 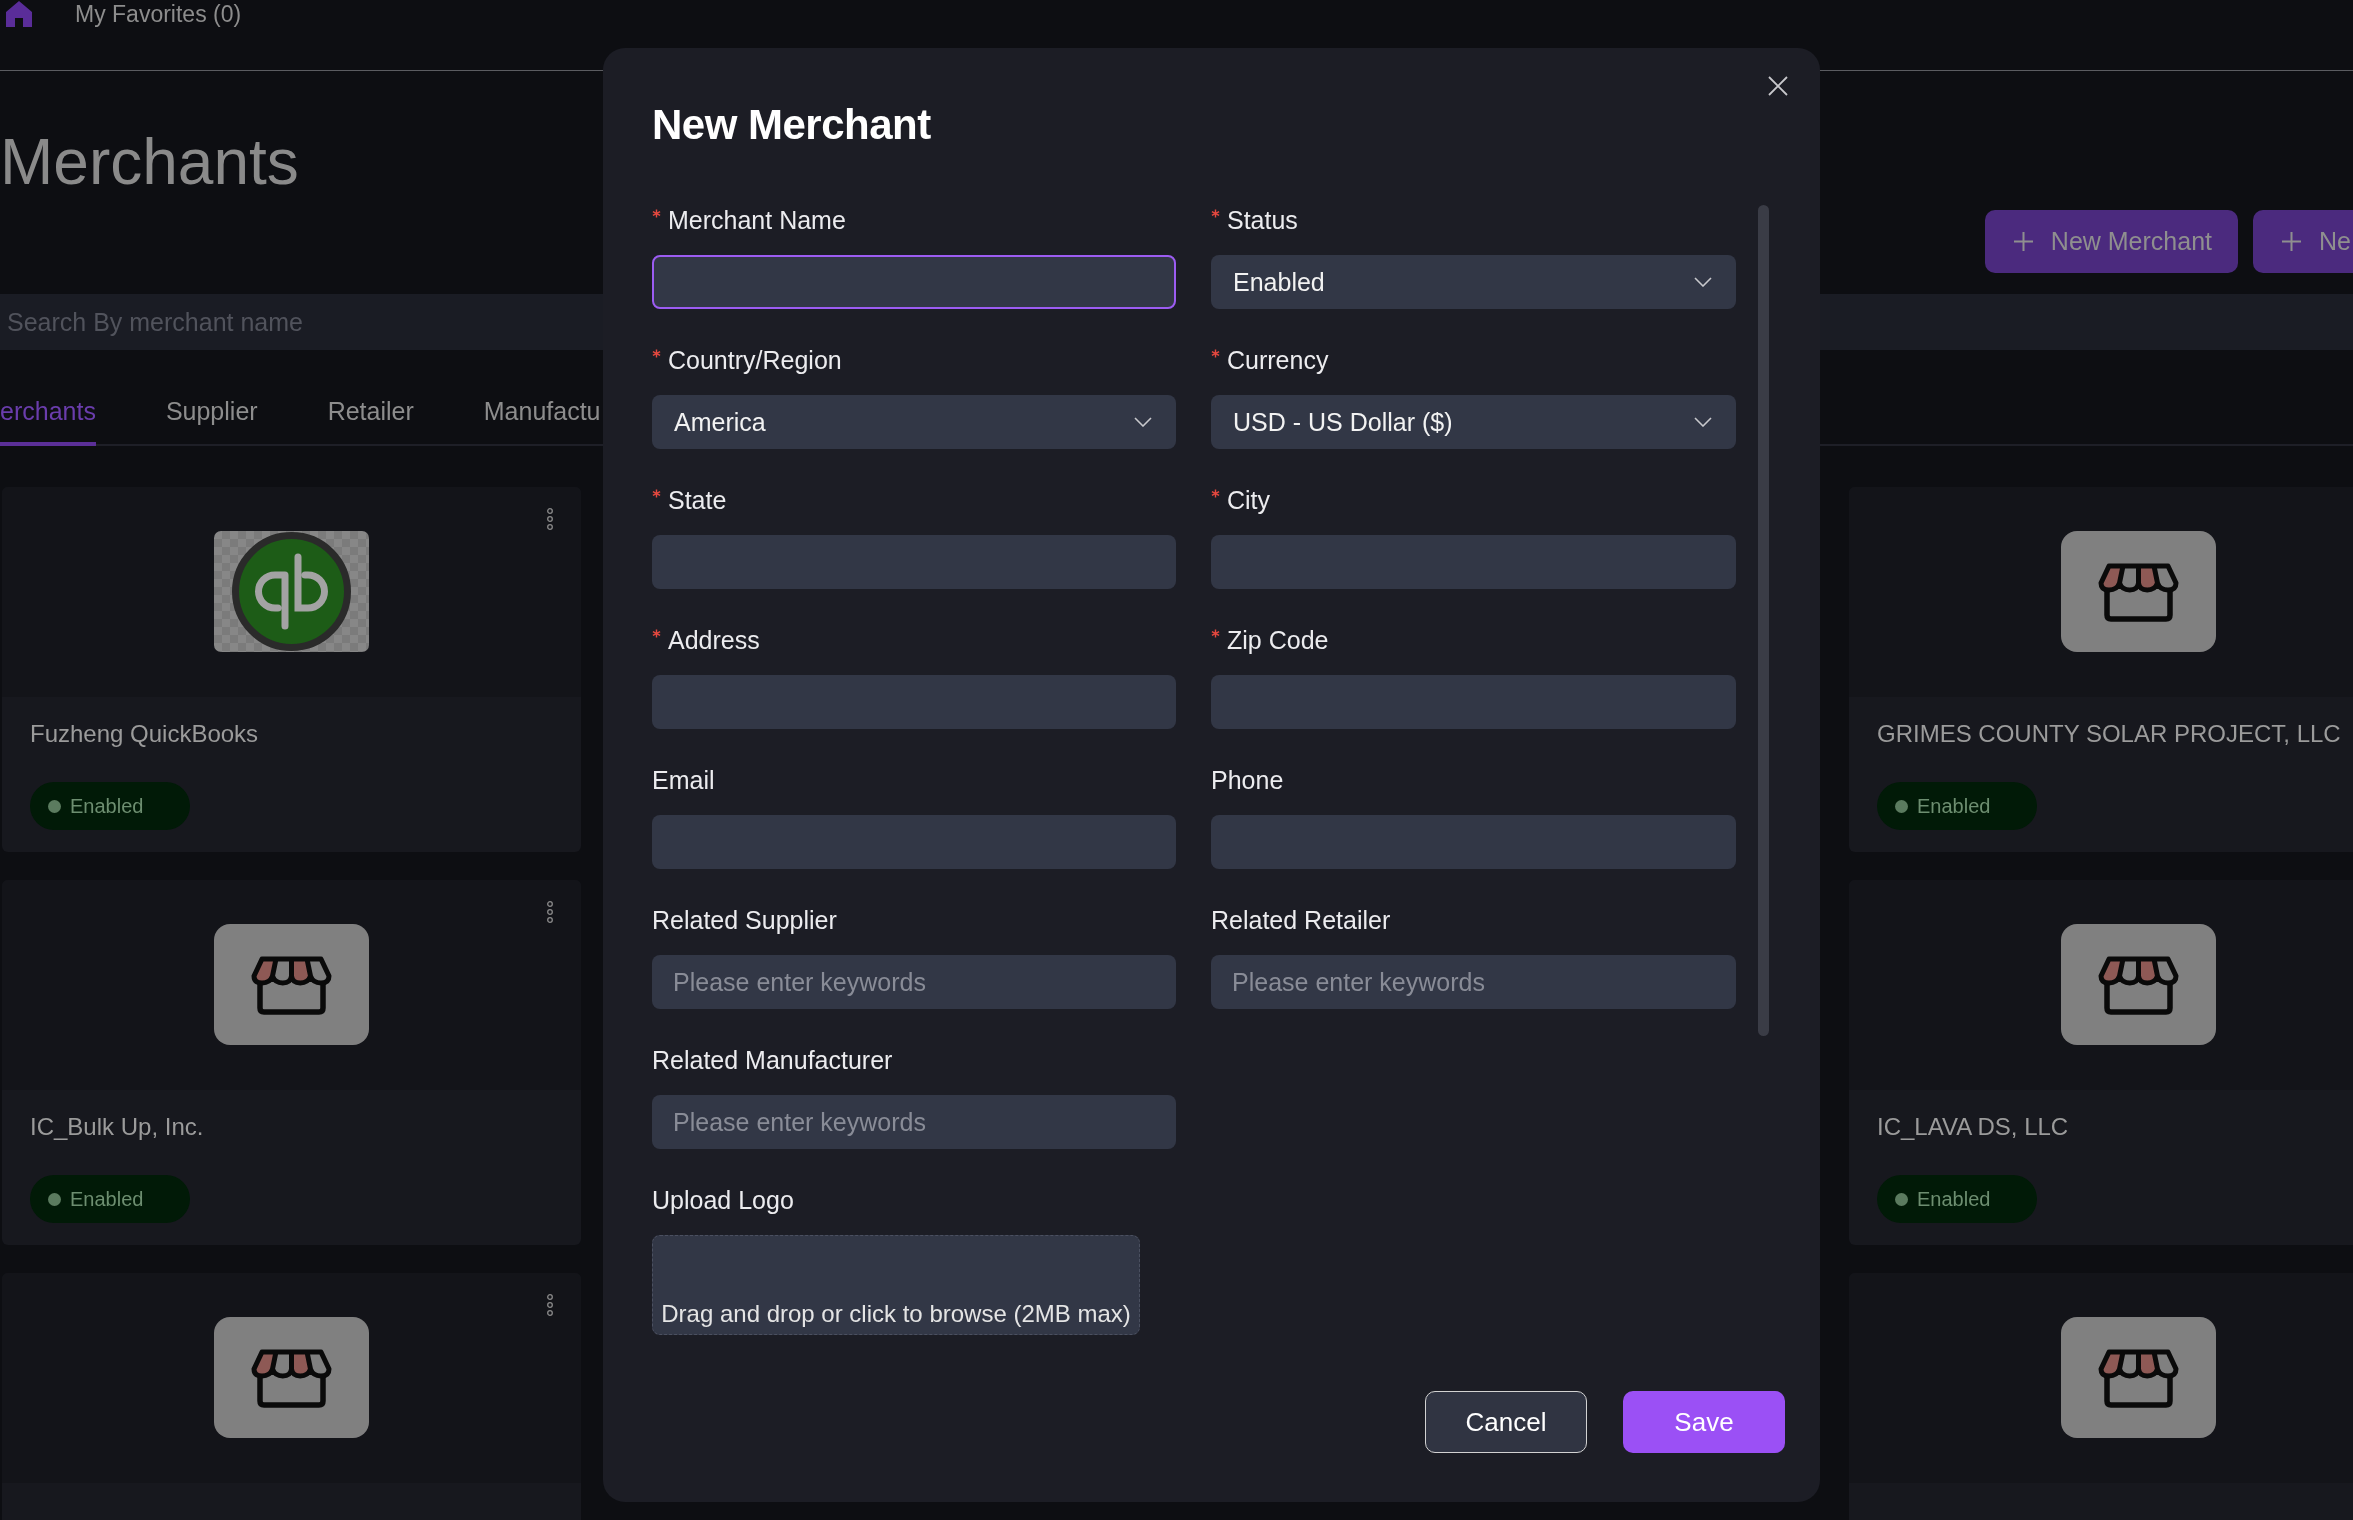 I want to click on field-label: Currency, so click(x=1278, y=360).